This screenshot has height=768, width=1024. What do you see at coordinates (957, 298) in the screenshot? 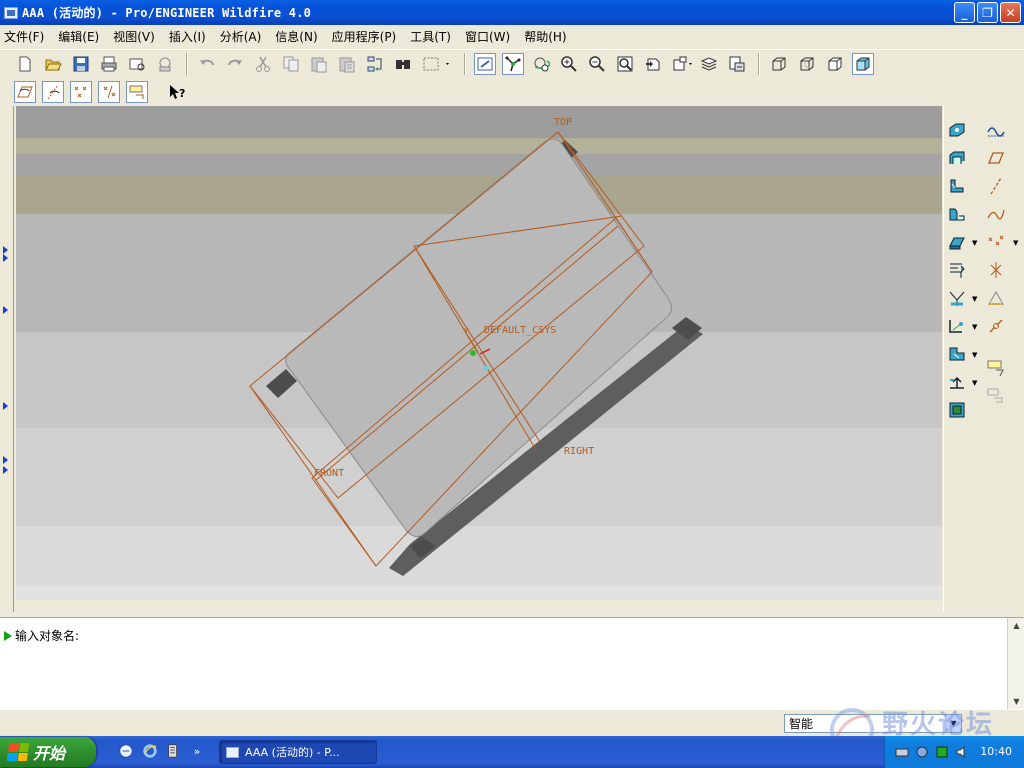
I see `revolve-icon` at bounding box center [957, 298].